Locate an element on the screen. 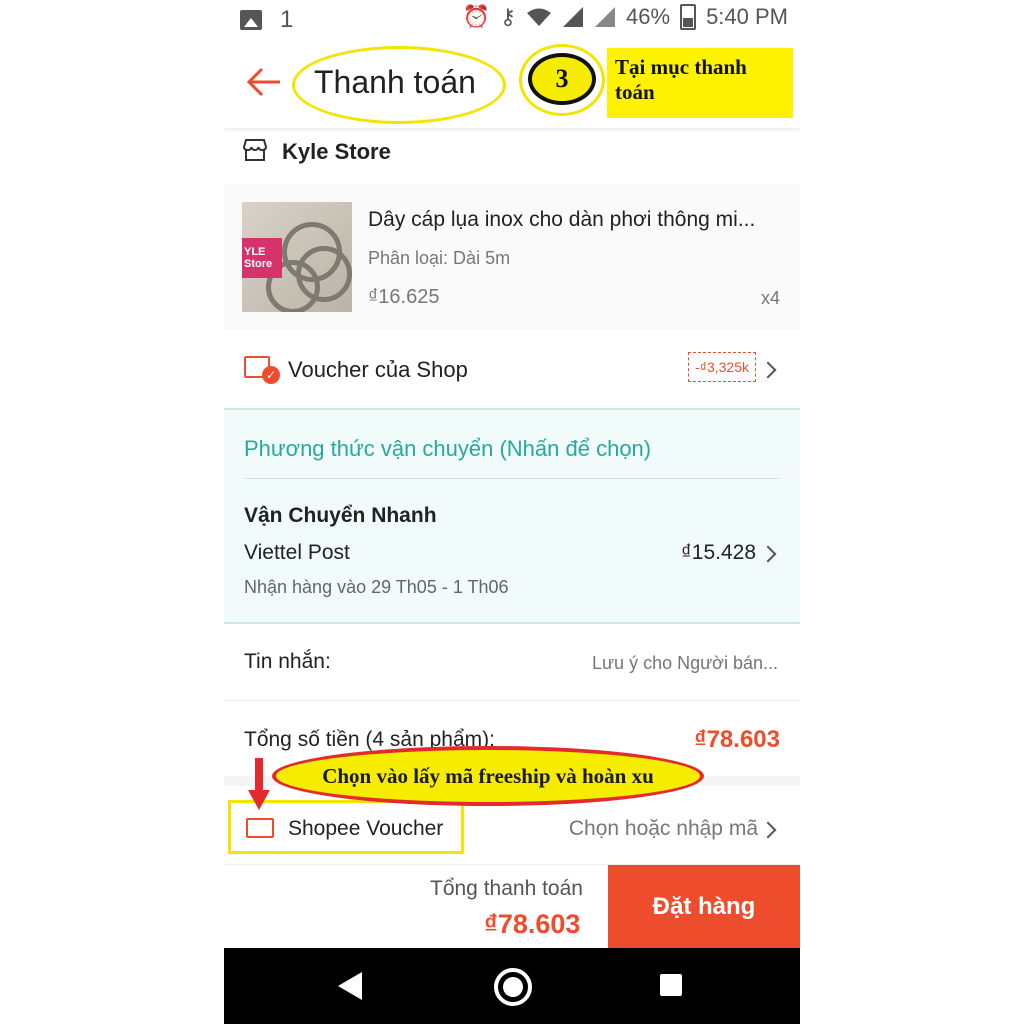  store-icon is located at coordinates (255, 150).